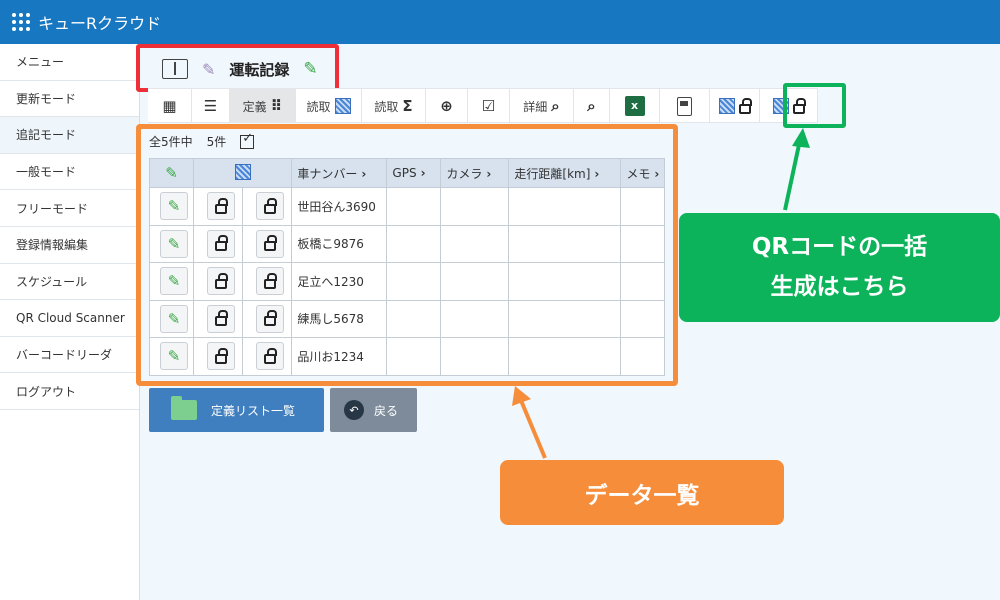 This screenshot has width=1000, height=600. I want to click on sidebar-item-general-mode: 一般モード, so click(69, 172).